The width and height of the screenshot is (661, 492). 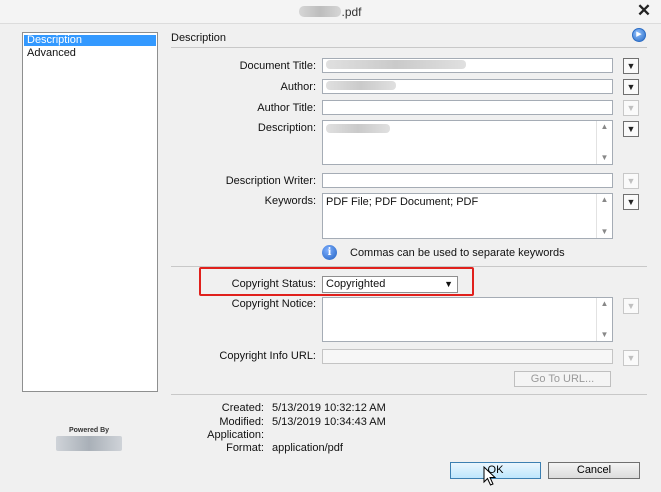 What do you see at coordinates (631, 66) in the screenshot?
I see `document-title-dropdown: ▼` at bounding box center [631, 66].